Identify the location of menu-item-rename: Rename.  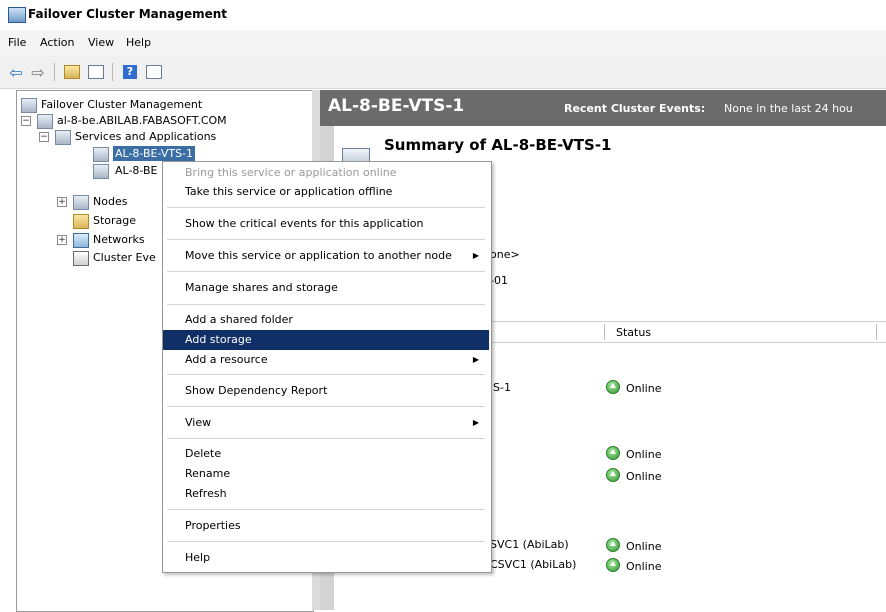
(326, 474).